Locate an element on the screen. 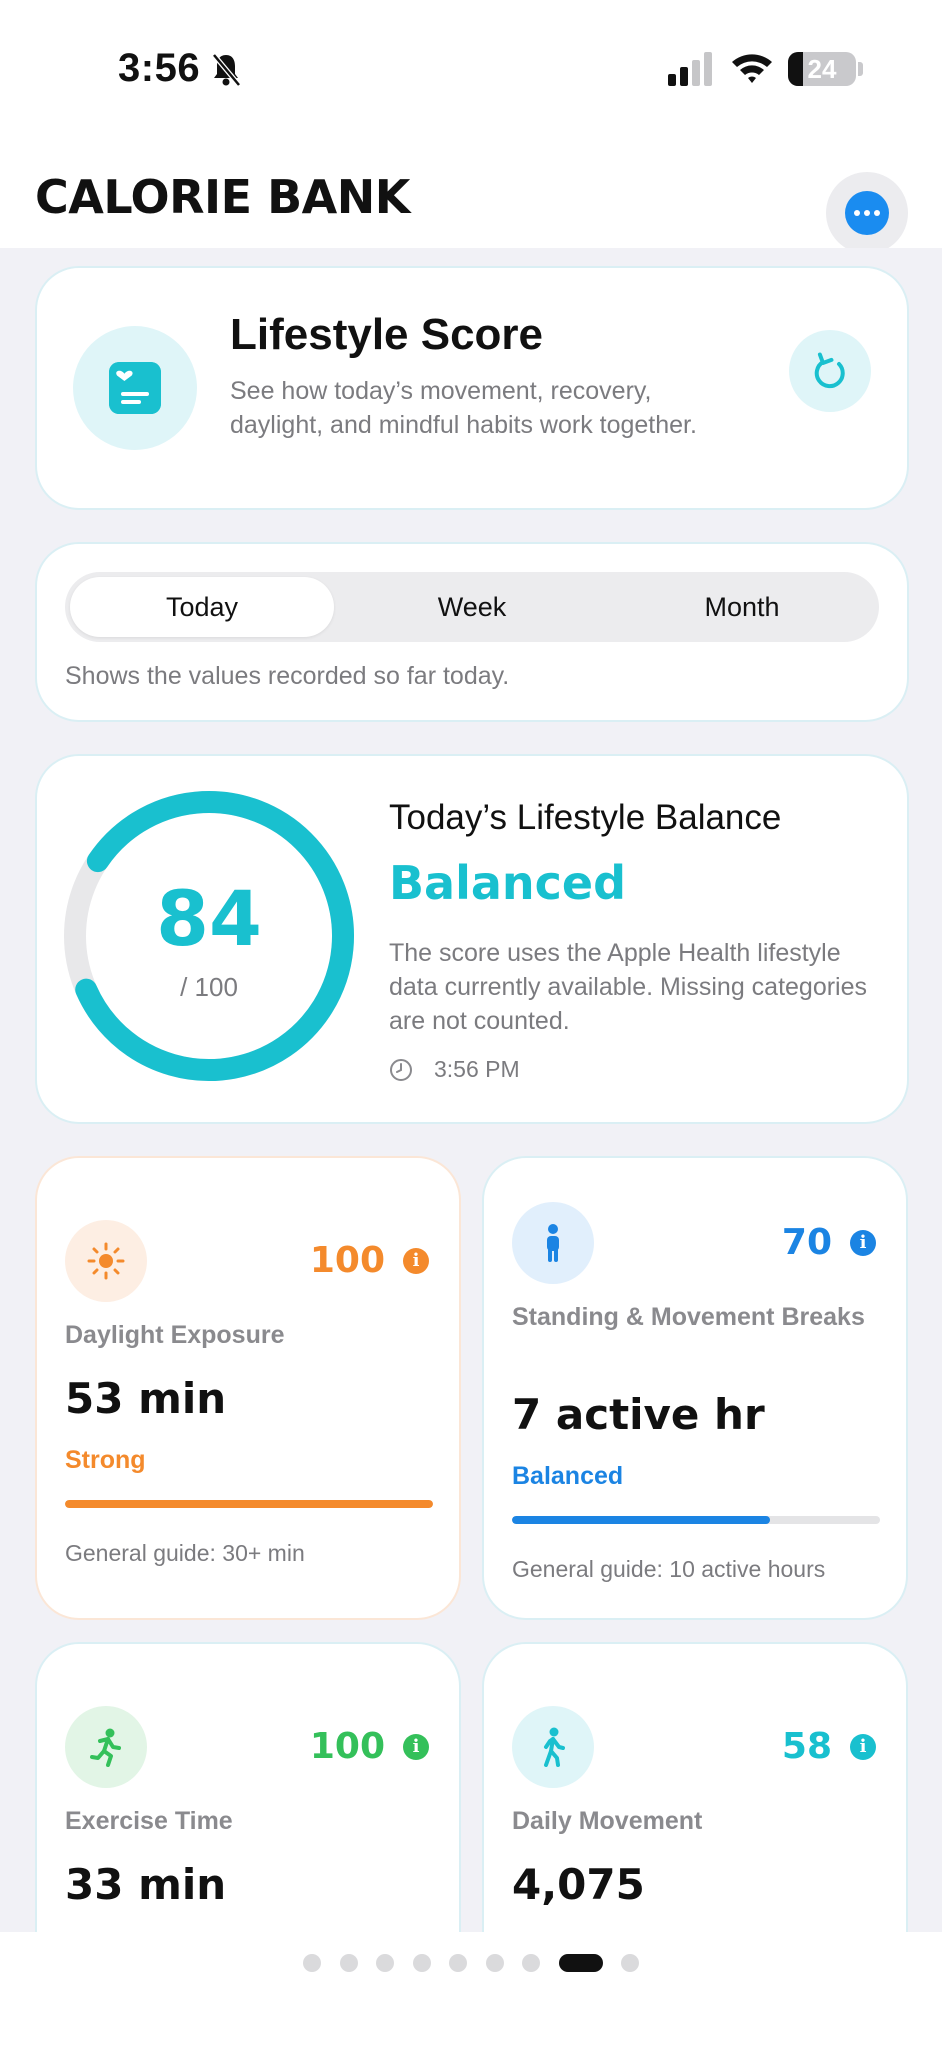 The image size is (942, 2048). battery-cap is located at coordinates (860, 69).